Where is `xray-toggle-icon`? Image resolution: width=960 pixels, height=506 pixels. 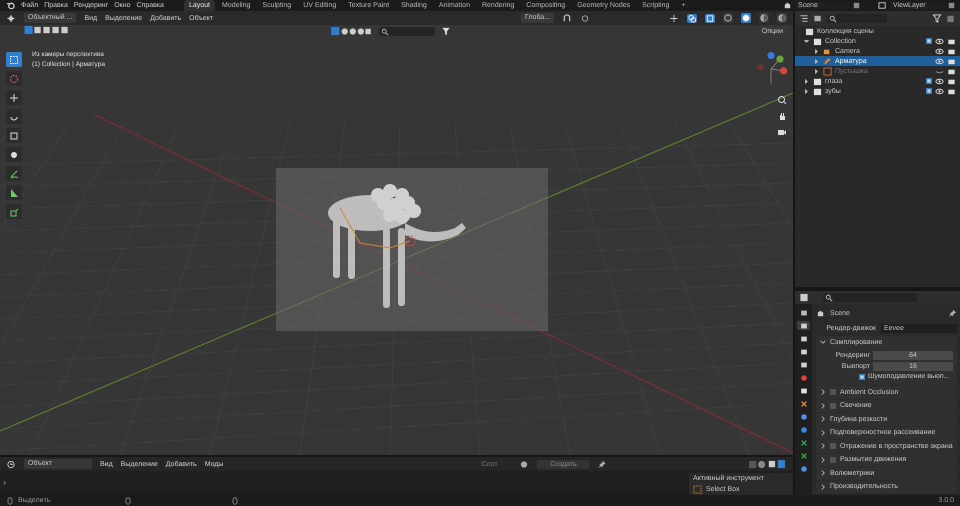 xray-toggle-icon is located at coordinates (710, 18).